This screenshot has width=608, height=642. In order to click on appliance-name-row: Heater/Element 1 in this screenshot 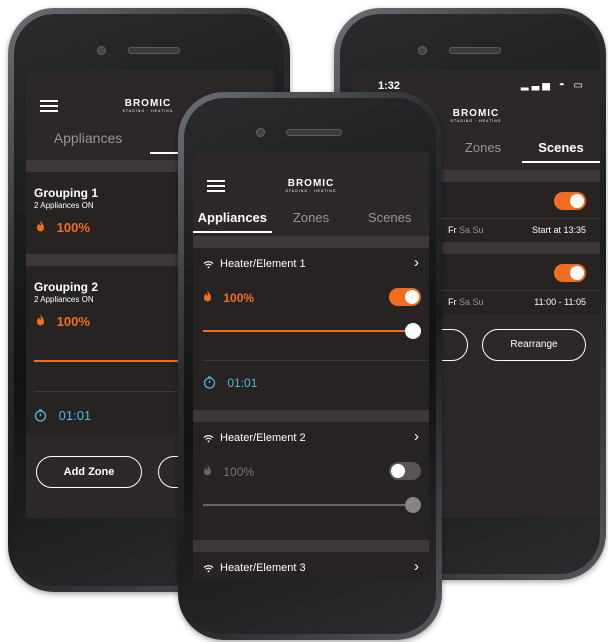, I will do `click(254, 264)`.